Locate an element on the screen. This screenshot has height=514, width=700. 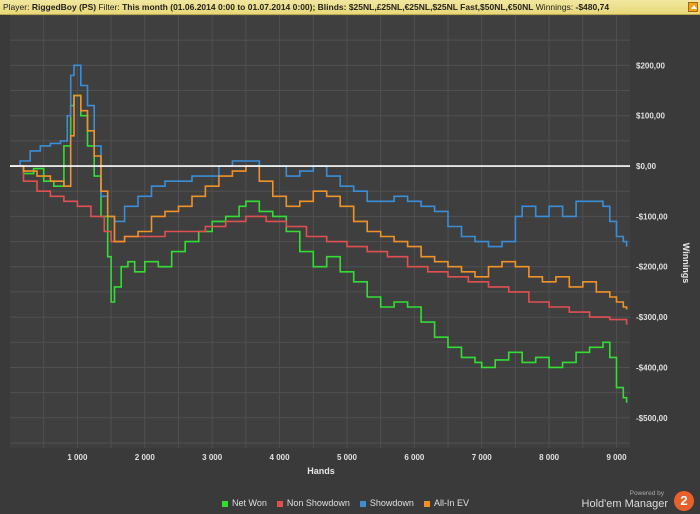
legend-label: Non Showdown is located at coordinates (318, 503).